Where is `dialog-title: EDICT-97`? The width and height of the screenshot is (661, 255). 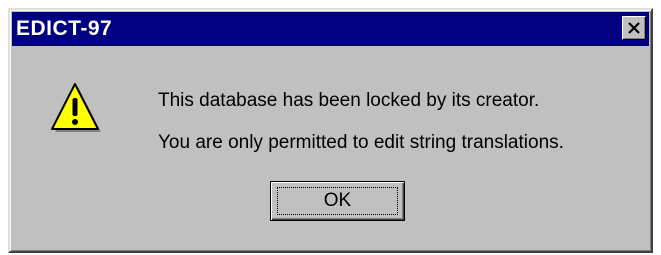
dialog-title: EDICT-97 is located at coordinates (64, 28).